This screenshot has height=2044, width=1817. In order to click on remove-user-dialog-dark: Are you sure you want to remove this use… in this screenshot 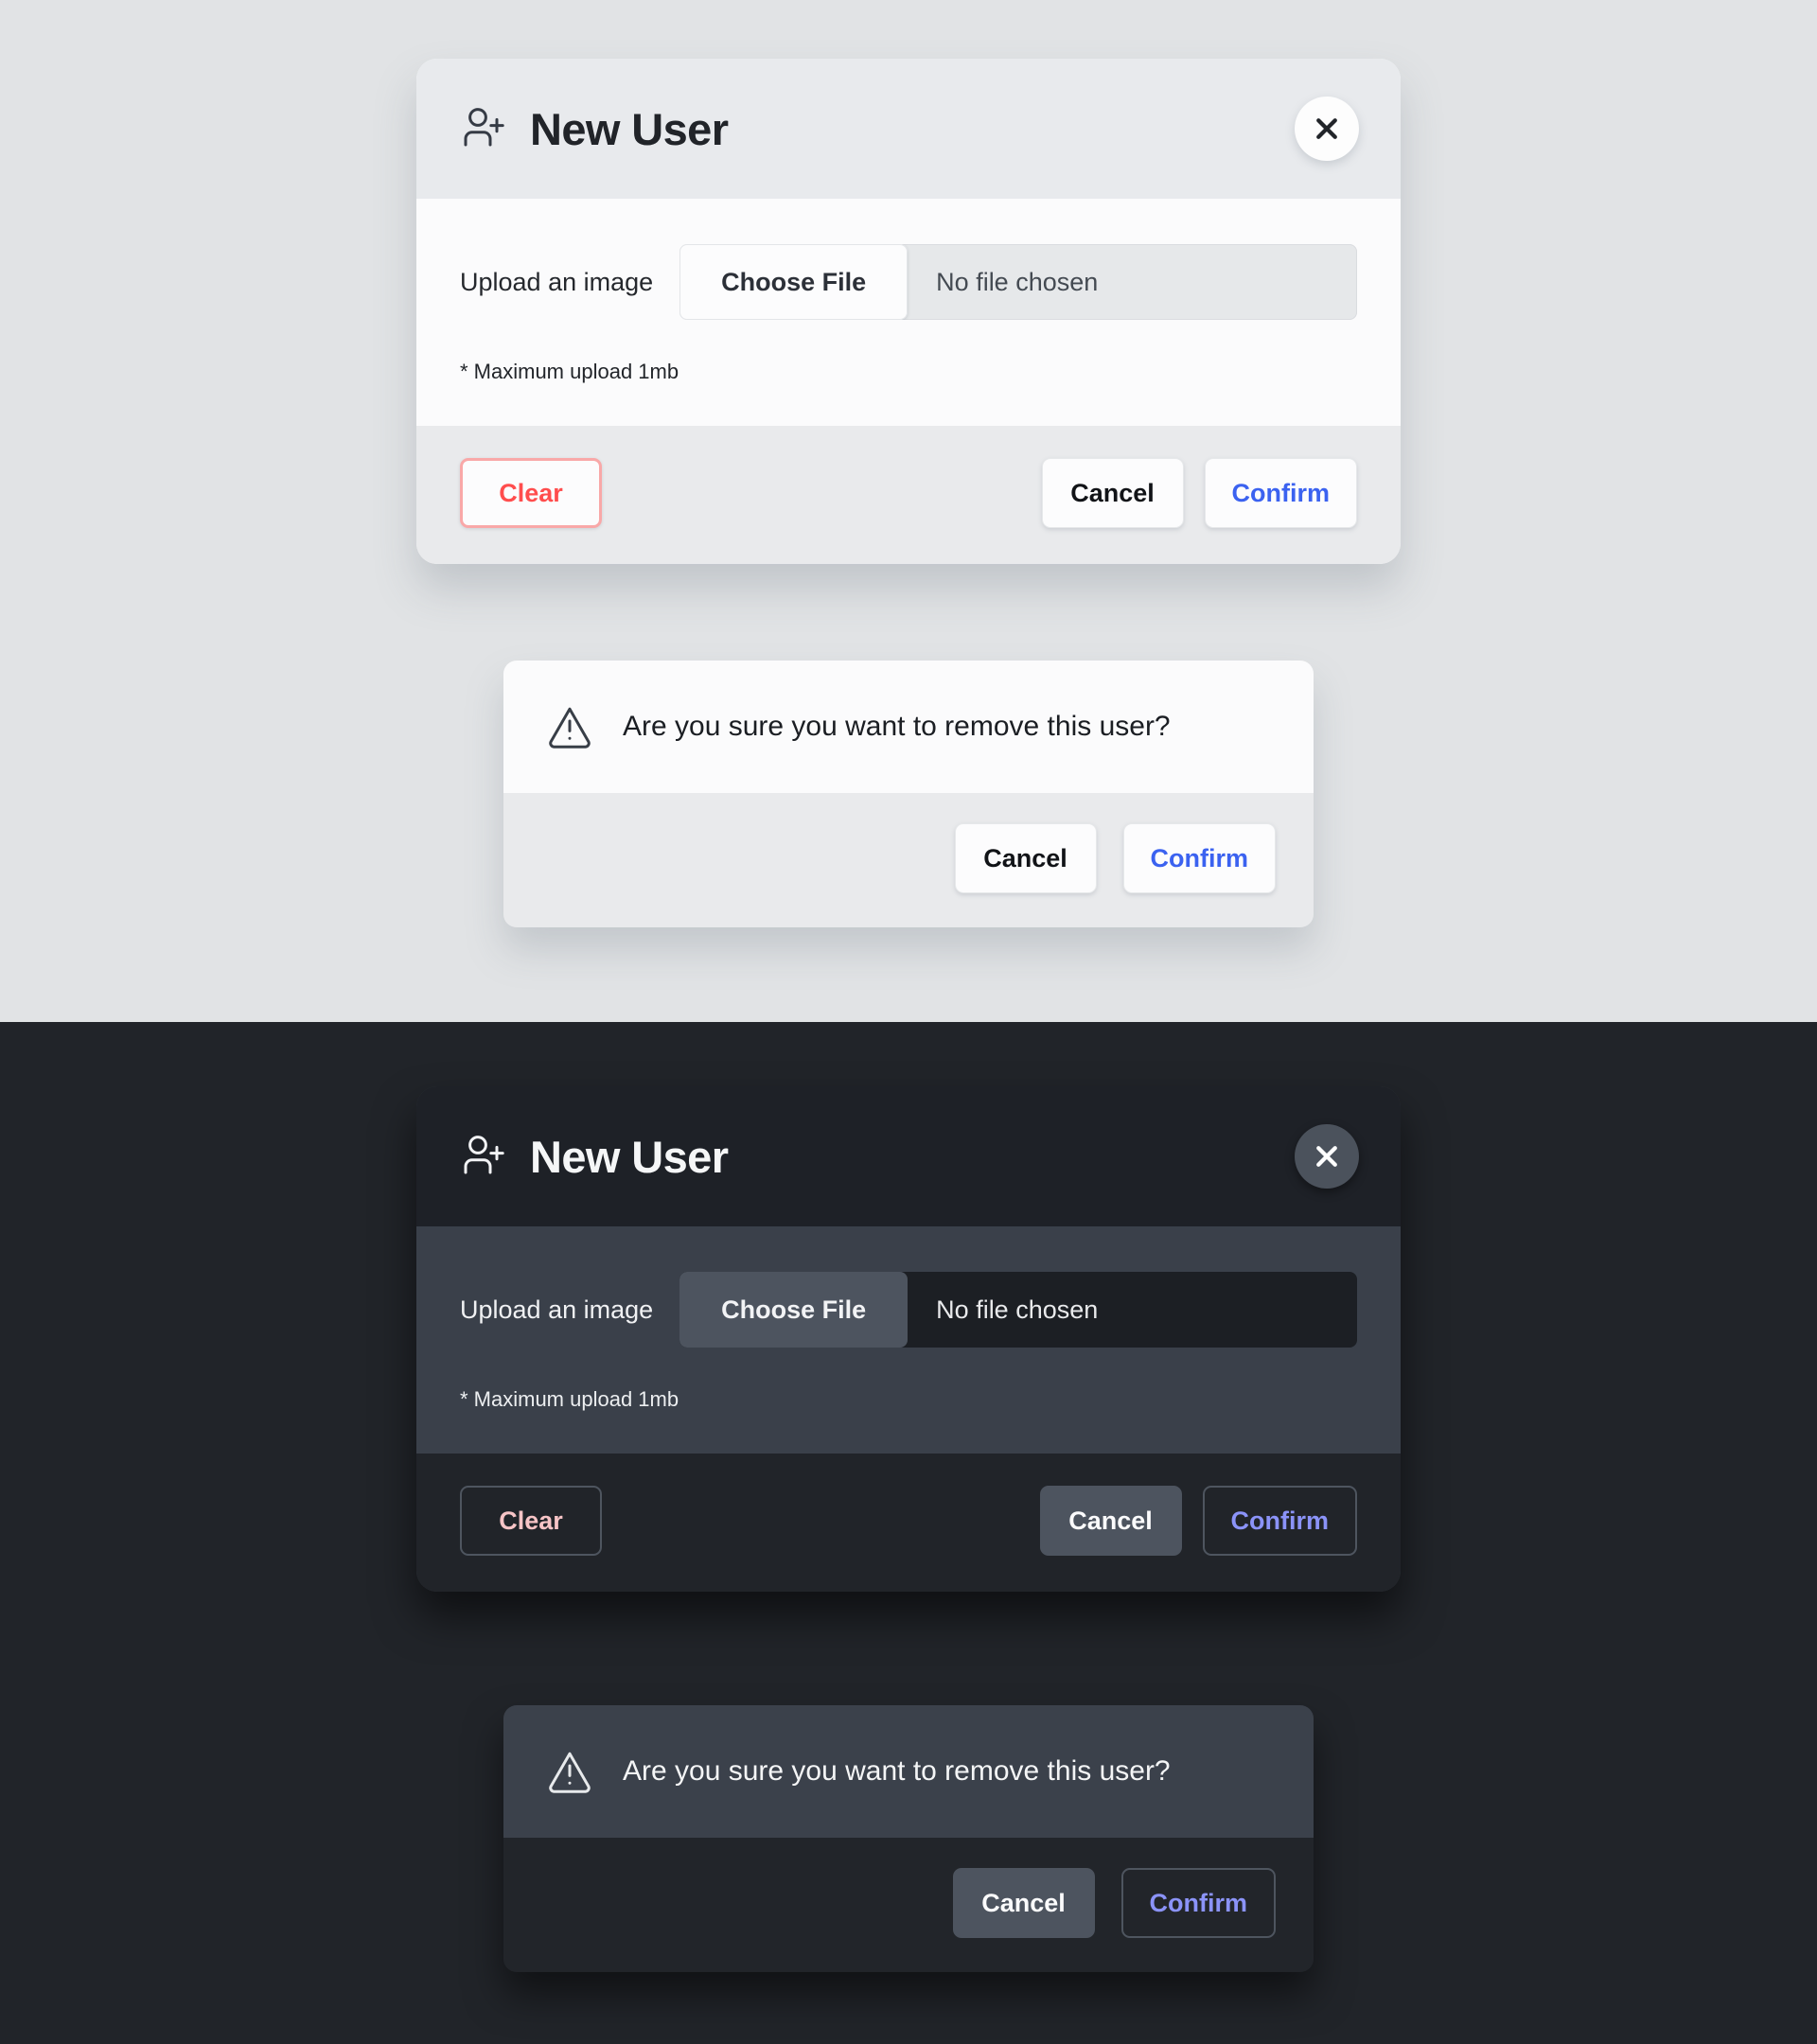, I will do `click(908, 1838)`.